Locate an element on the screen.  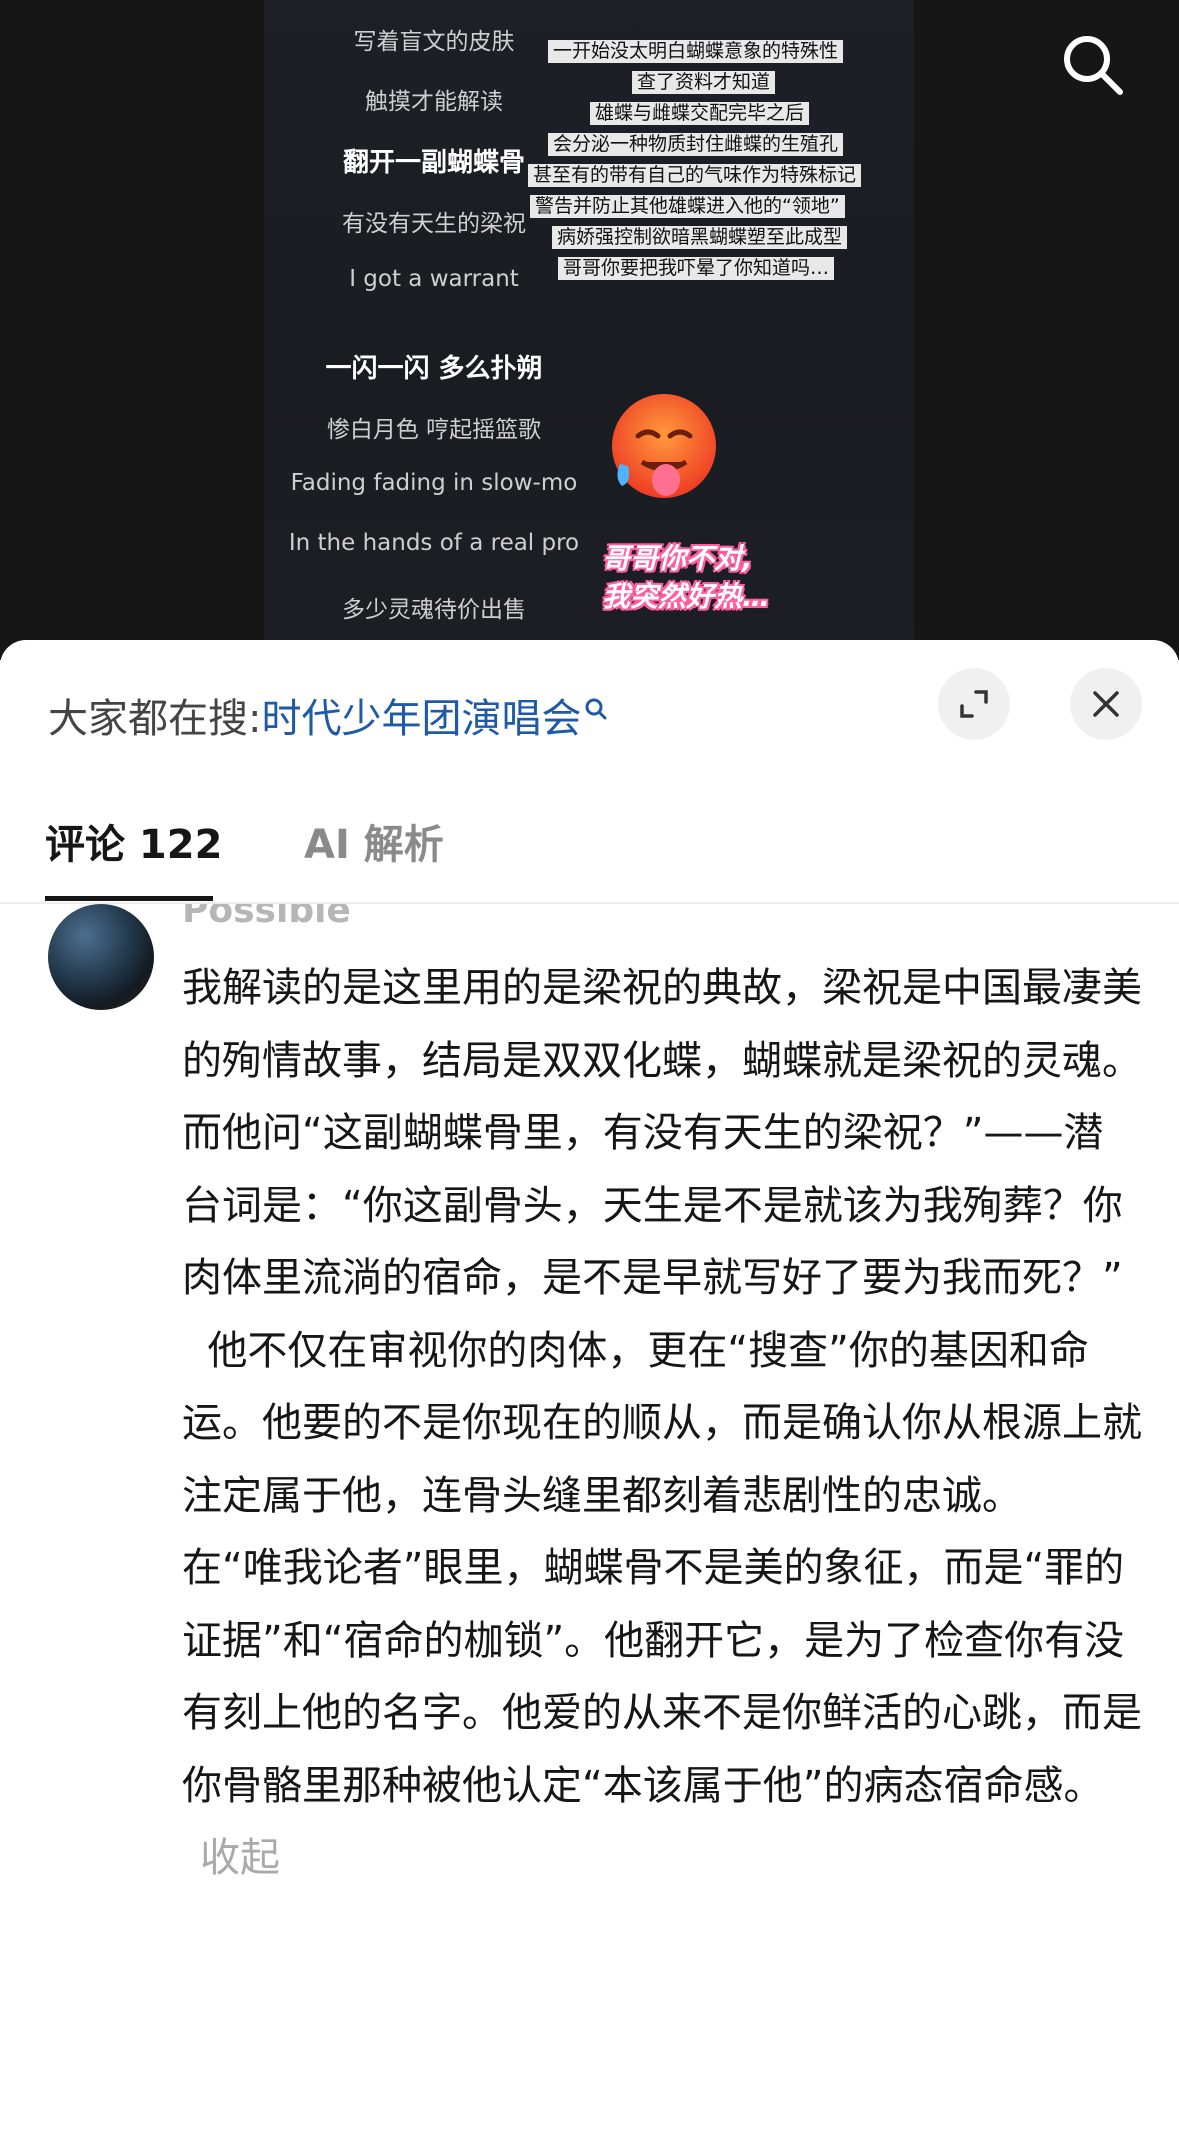
lyric-line: 触摸才能解读 is located at coordinates (434, 102).